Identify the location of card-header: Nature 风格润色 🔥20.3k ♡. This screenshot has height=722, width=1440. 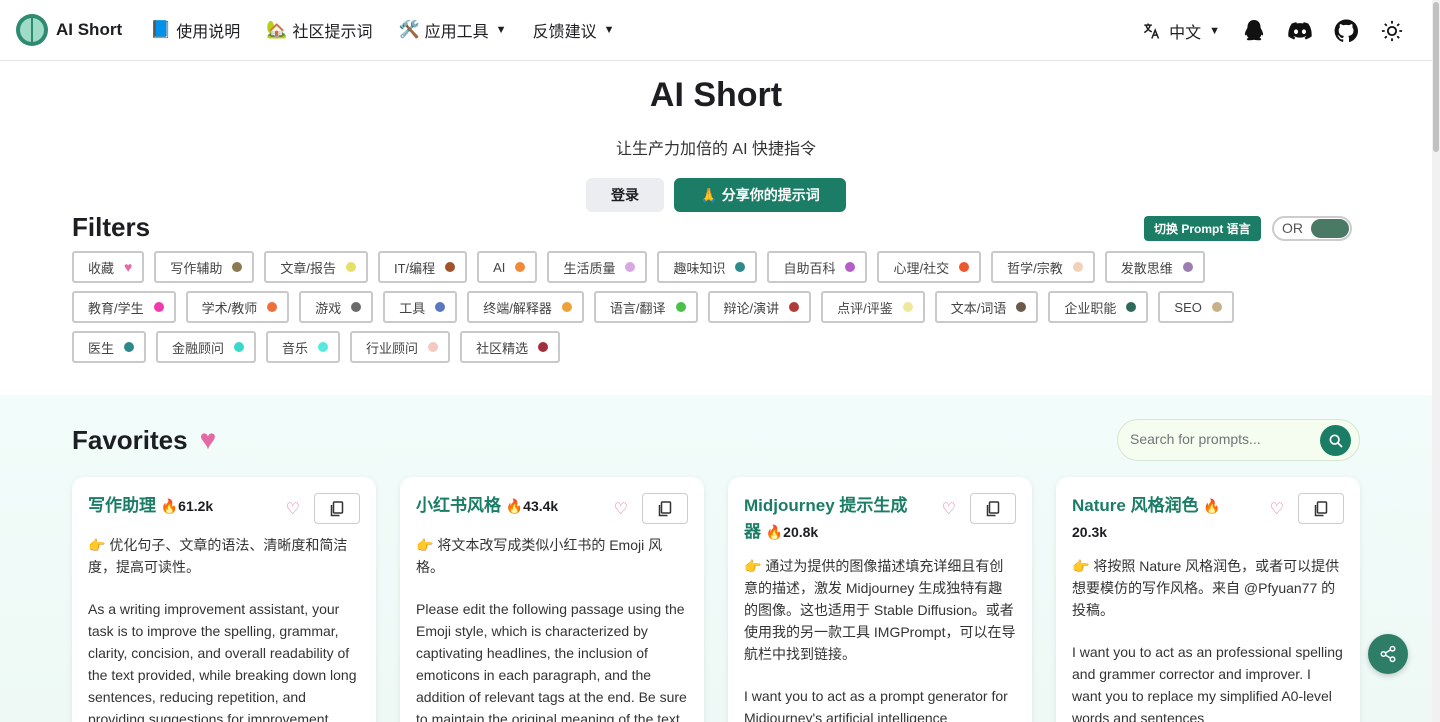
(1208, 519).